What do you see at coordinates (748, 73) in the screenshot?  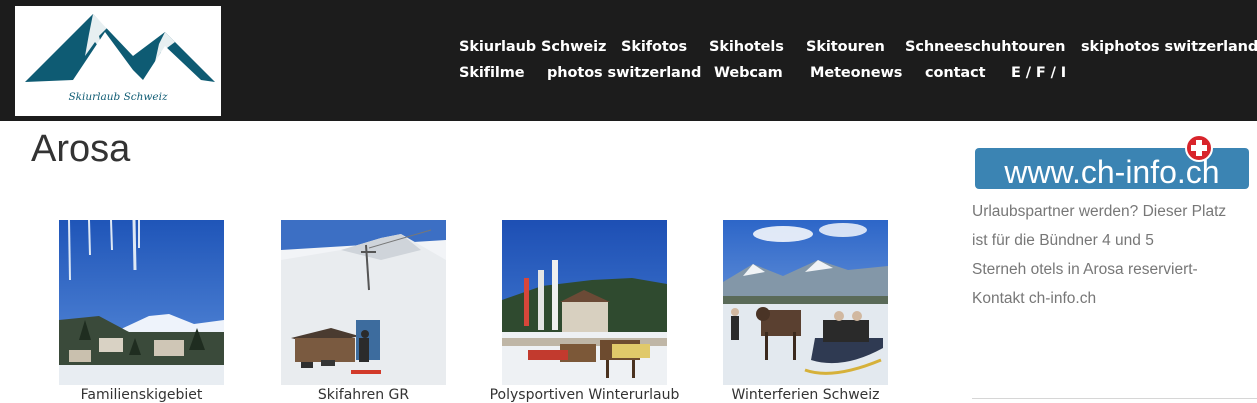 I see `nav-webcam: Webcam` at bounding box center [748, 73].